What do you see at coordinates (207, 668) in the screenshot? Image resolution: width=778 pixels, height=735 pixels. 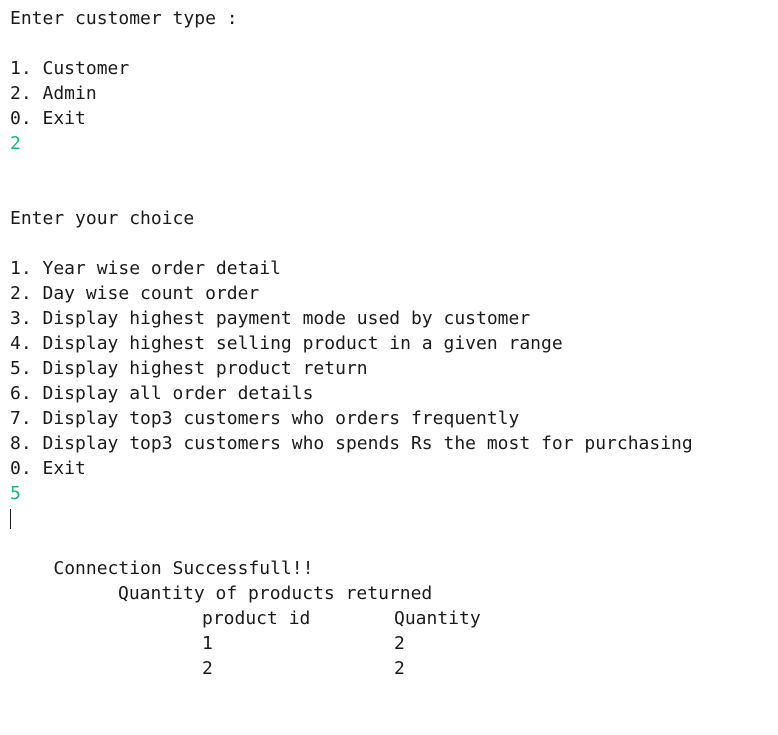 I see `cell-product-id: 2` at bounding box center [207, 668].